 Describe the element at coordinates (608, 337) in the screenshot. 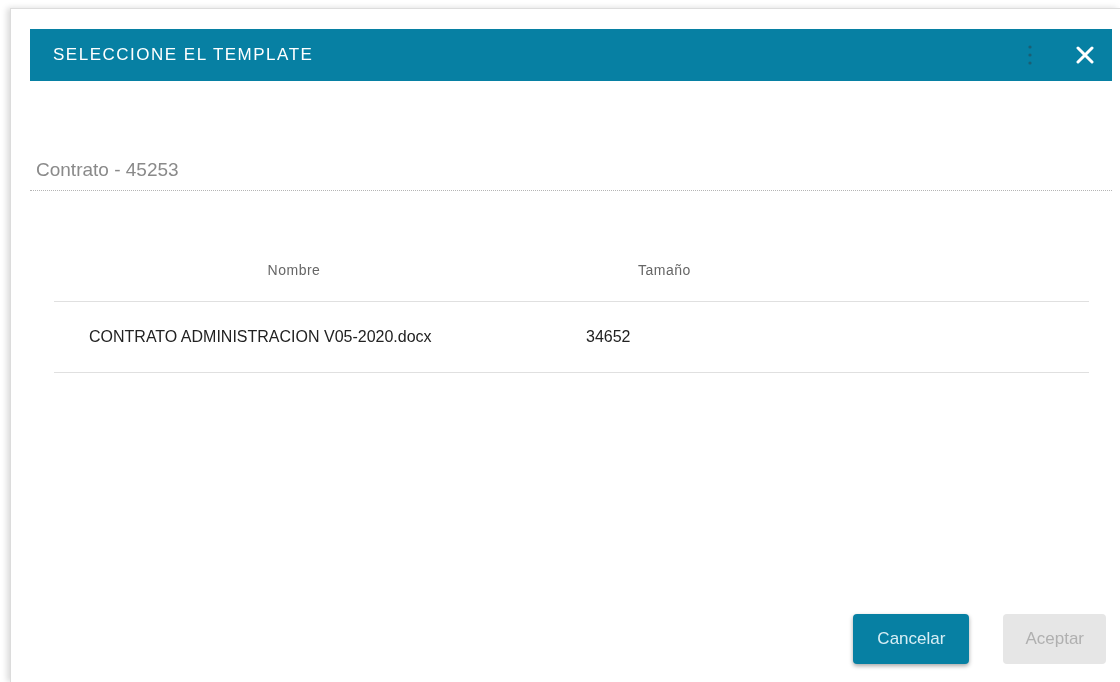

I see `table-cell-text: 34652` at that location.